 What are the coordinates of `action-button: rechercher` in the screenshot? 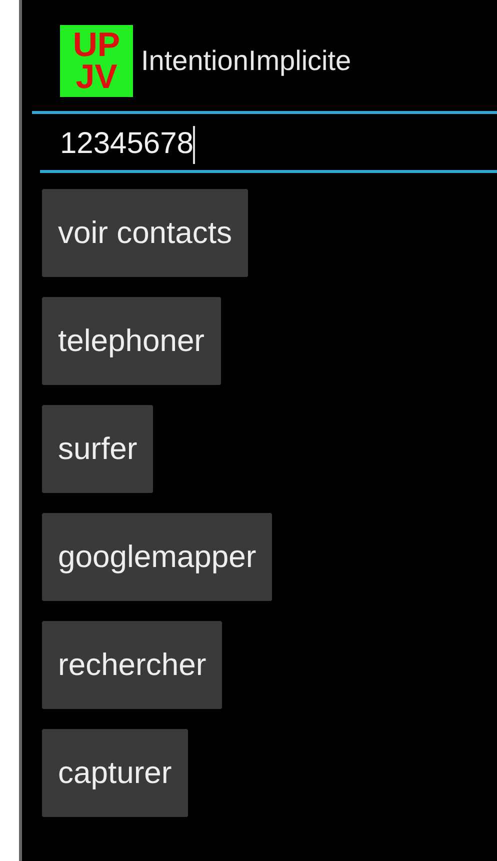 It's located at (132, 665).